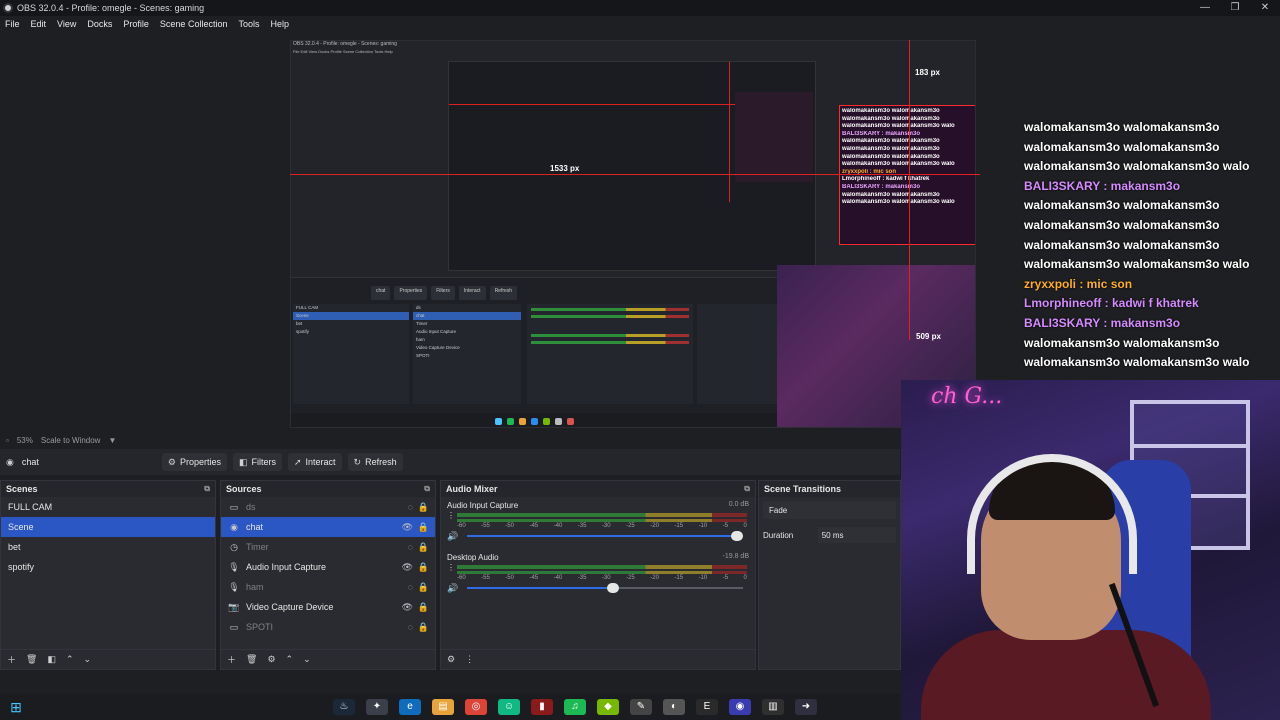  Describe the element at coordinates (328, 507) in the screenshot. I see `source-item: ▭ ds ◌ 🔒` at that location.